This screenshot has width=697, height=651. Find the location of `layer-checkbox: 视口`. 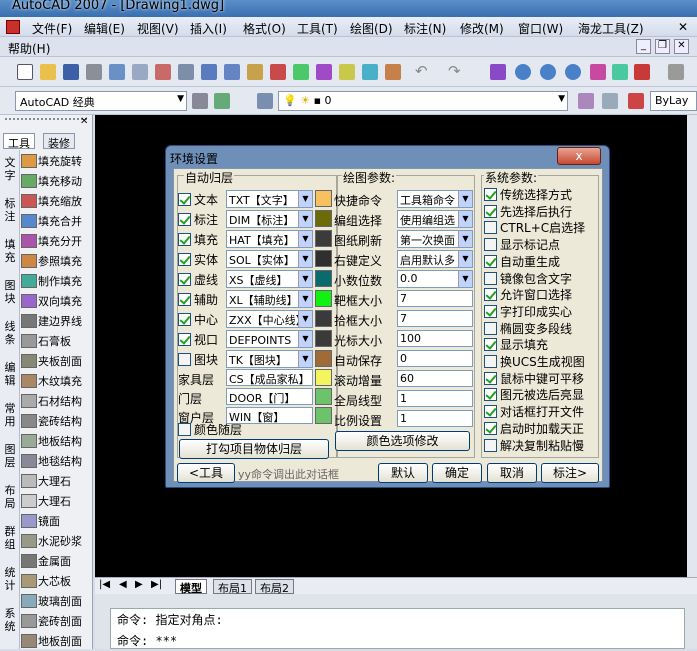

layer-checkbox: 视口 is located at coordinates (198, 339).